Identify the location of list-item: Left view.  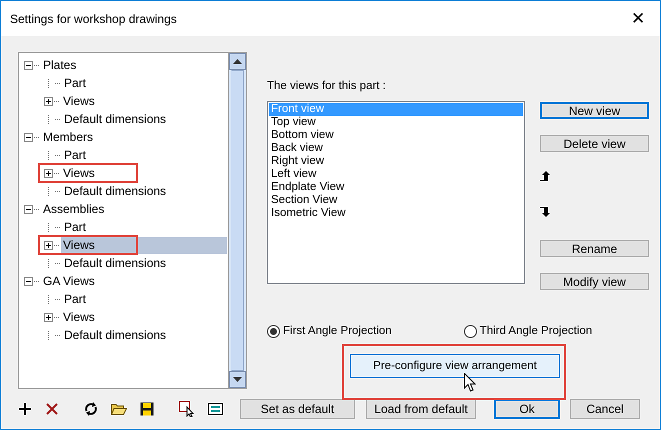
(396, 174).